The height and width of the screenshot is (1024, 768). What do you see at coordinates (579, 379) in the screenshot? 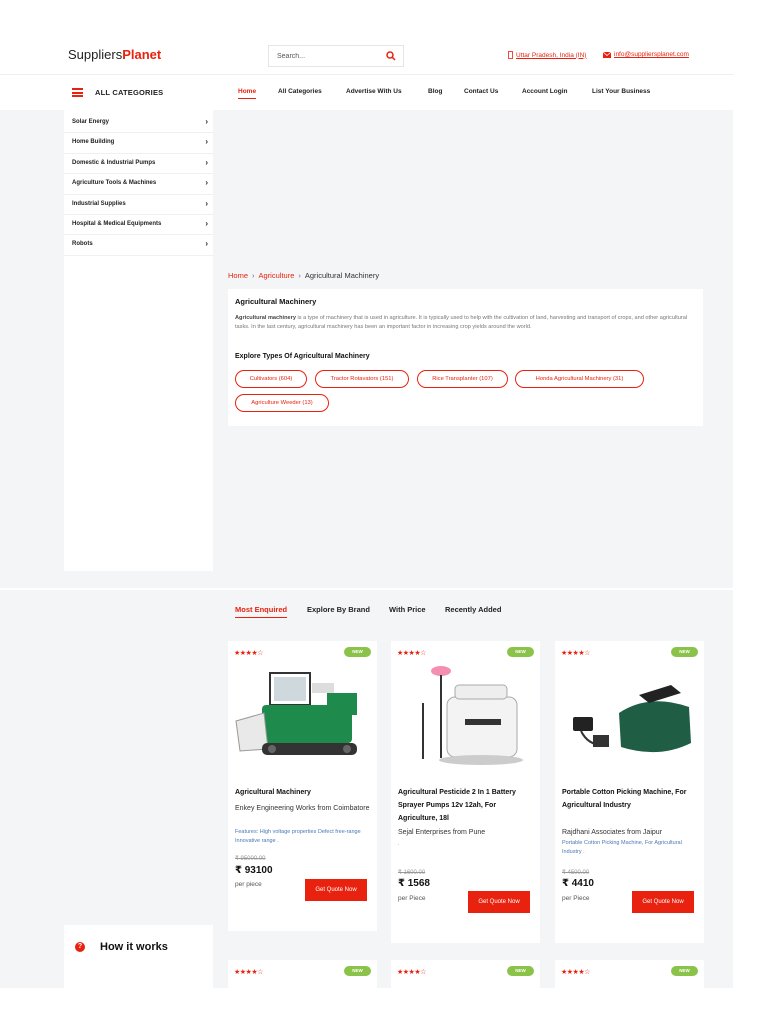
I see `chip-honda-machinery: Honda Agricultural Machinery (31)` at bounding box center [579, 379].